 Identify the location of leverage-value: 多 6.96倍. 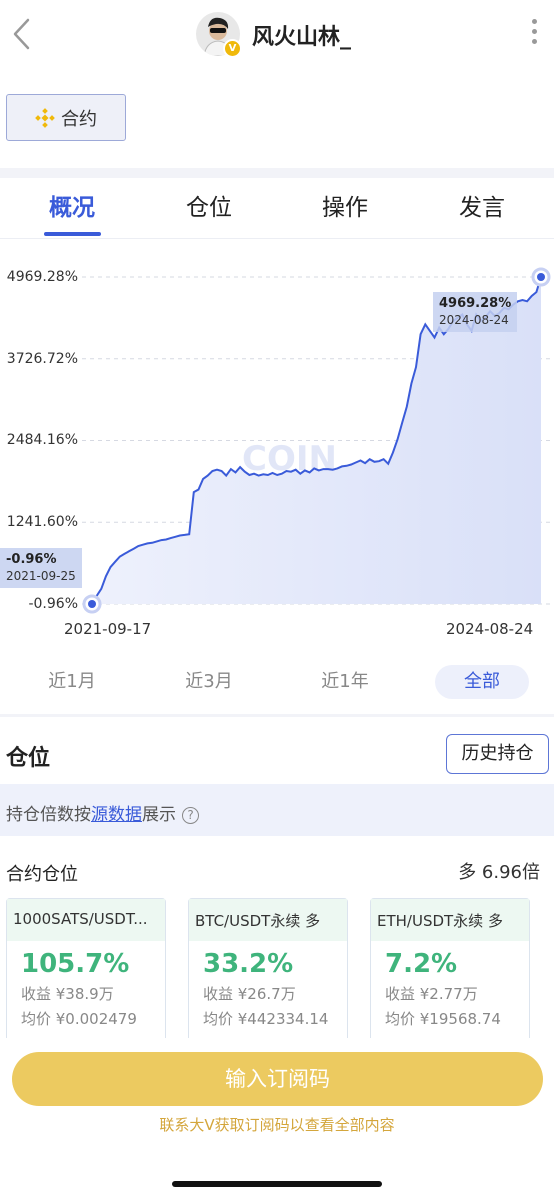
(499, 872).